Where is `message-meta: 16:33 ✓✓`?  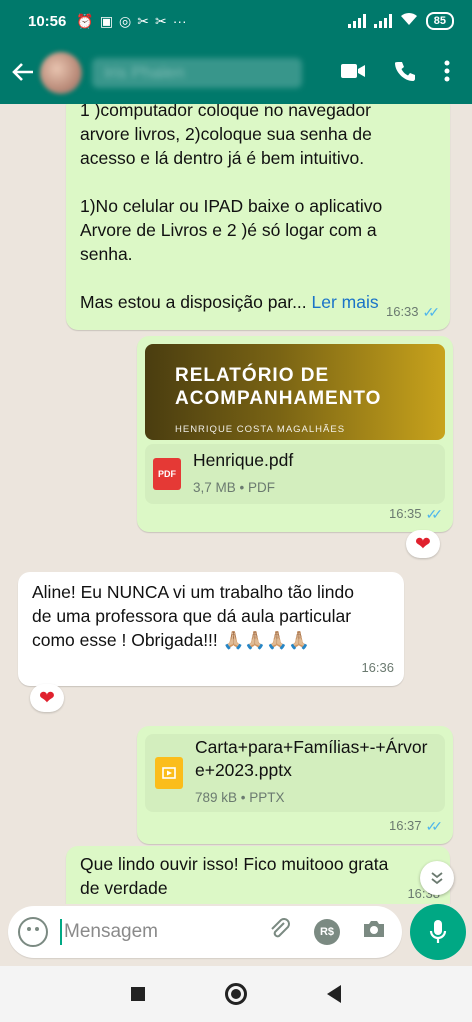
message-meta: 16:33 ✓✓ is located at coordinates (413, 312).